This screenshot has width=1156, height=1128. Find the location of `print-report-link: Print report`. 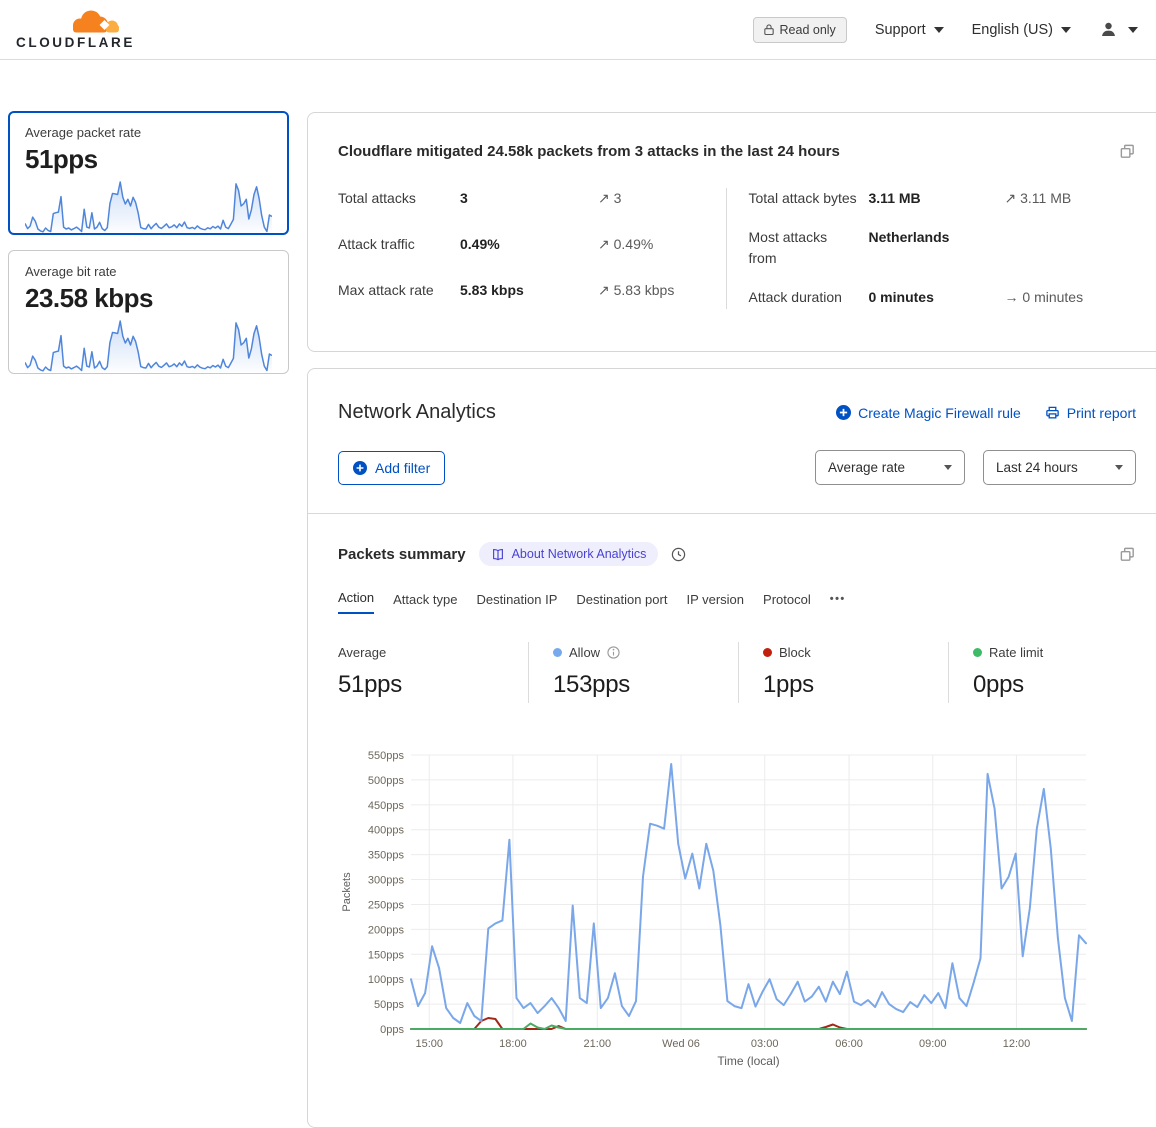

print-report-link: Print report is located at coordinates (1090, 413).